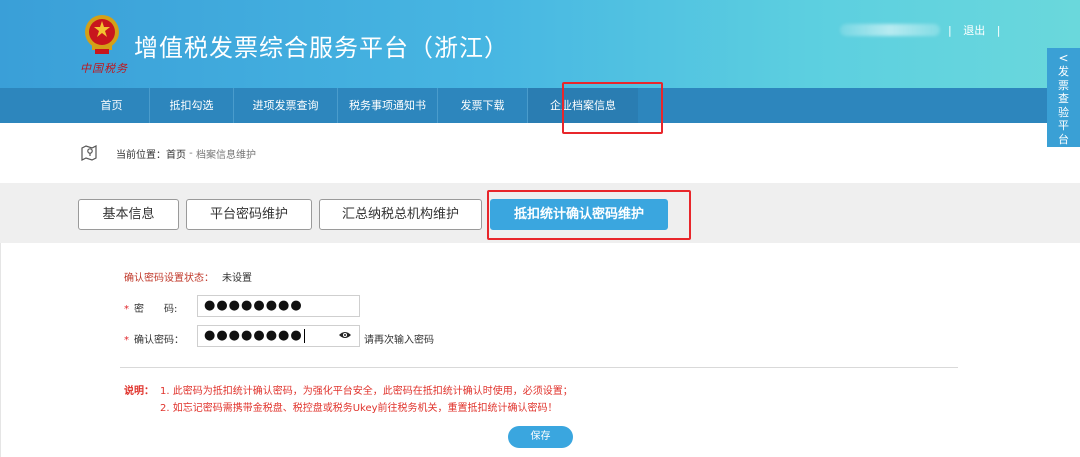 This screenshot has height=457, width=1080. I want to click on highlight-box-tab, so click(589, 215).